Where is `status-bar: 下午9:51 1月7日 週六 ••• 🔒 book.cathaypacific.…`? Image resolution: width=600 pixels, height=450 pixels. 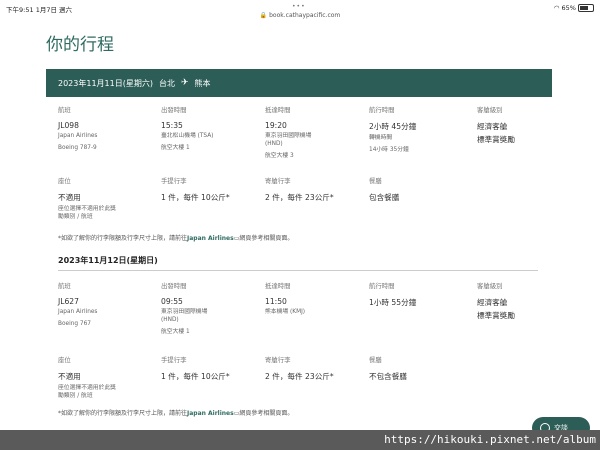 status-bar: 下午9:51 1月7日 週六 ••• 🔒 book.cathaypacific.… is located at coordinates (300, 10).